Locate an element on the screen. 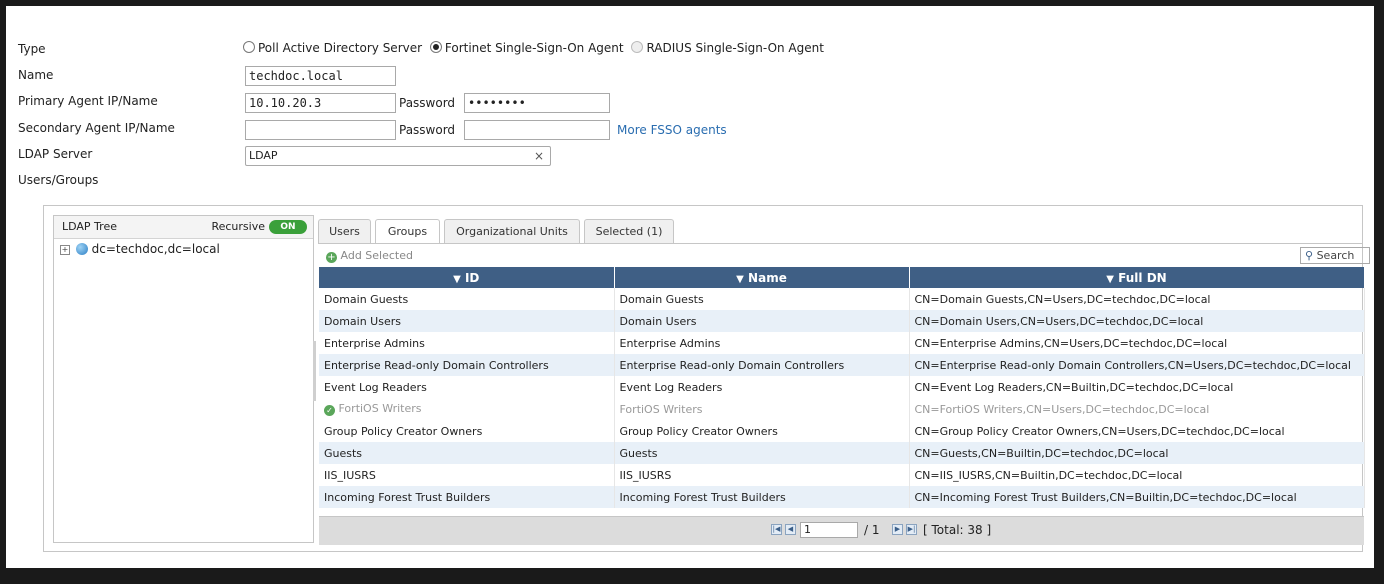 This screenshot has height=584, width=1384. clear-icon: × is located at coordinates (539, 156).